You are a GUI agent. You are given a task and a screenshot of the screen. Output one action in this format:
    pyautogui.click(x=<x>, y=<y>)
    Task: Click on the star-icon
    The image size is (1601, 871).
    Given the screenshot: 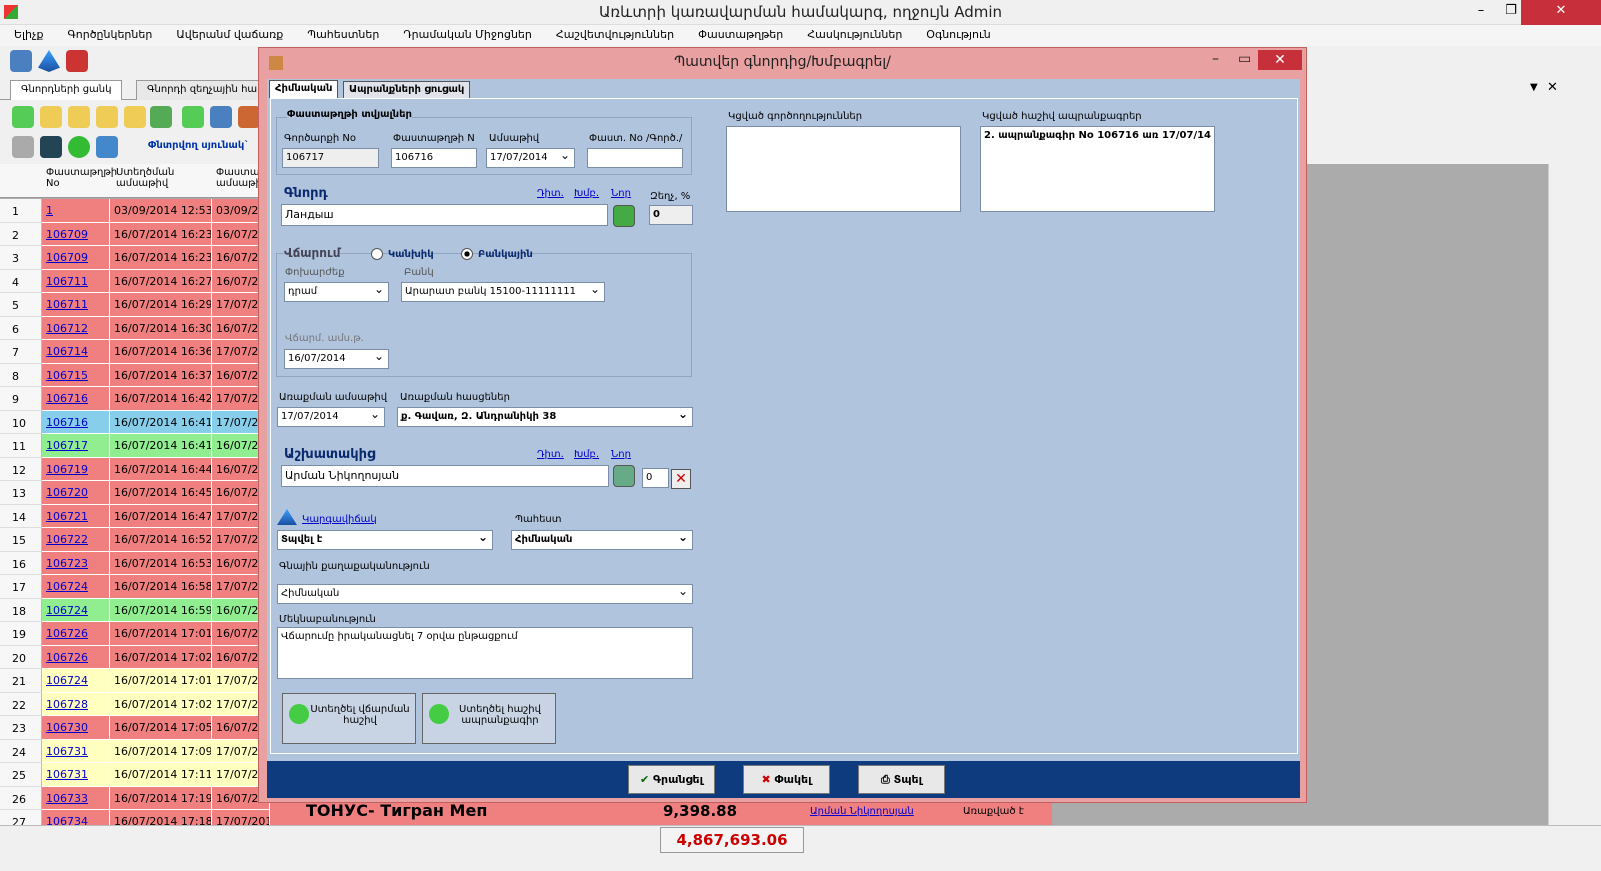 What is the action you would take?
    pyautogui.click(x=107, y=117)
    